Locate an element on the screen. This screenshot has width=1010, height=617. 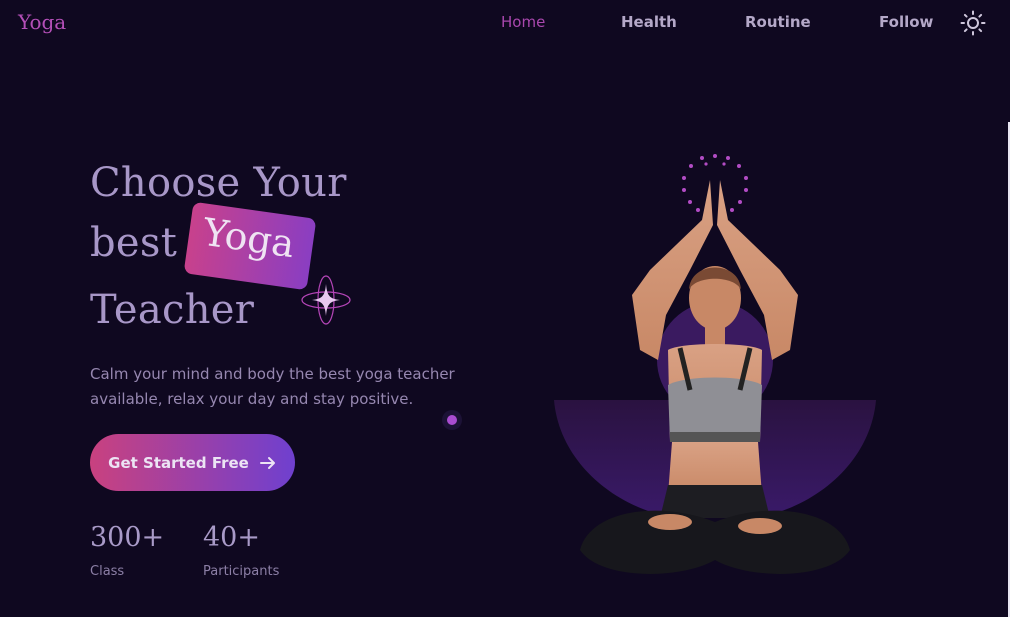
sparkle-icon is located at coordinates (326, 300).